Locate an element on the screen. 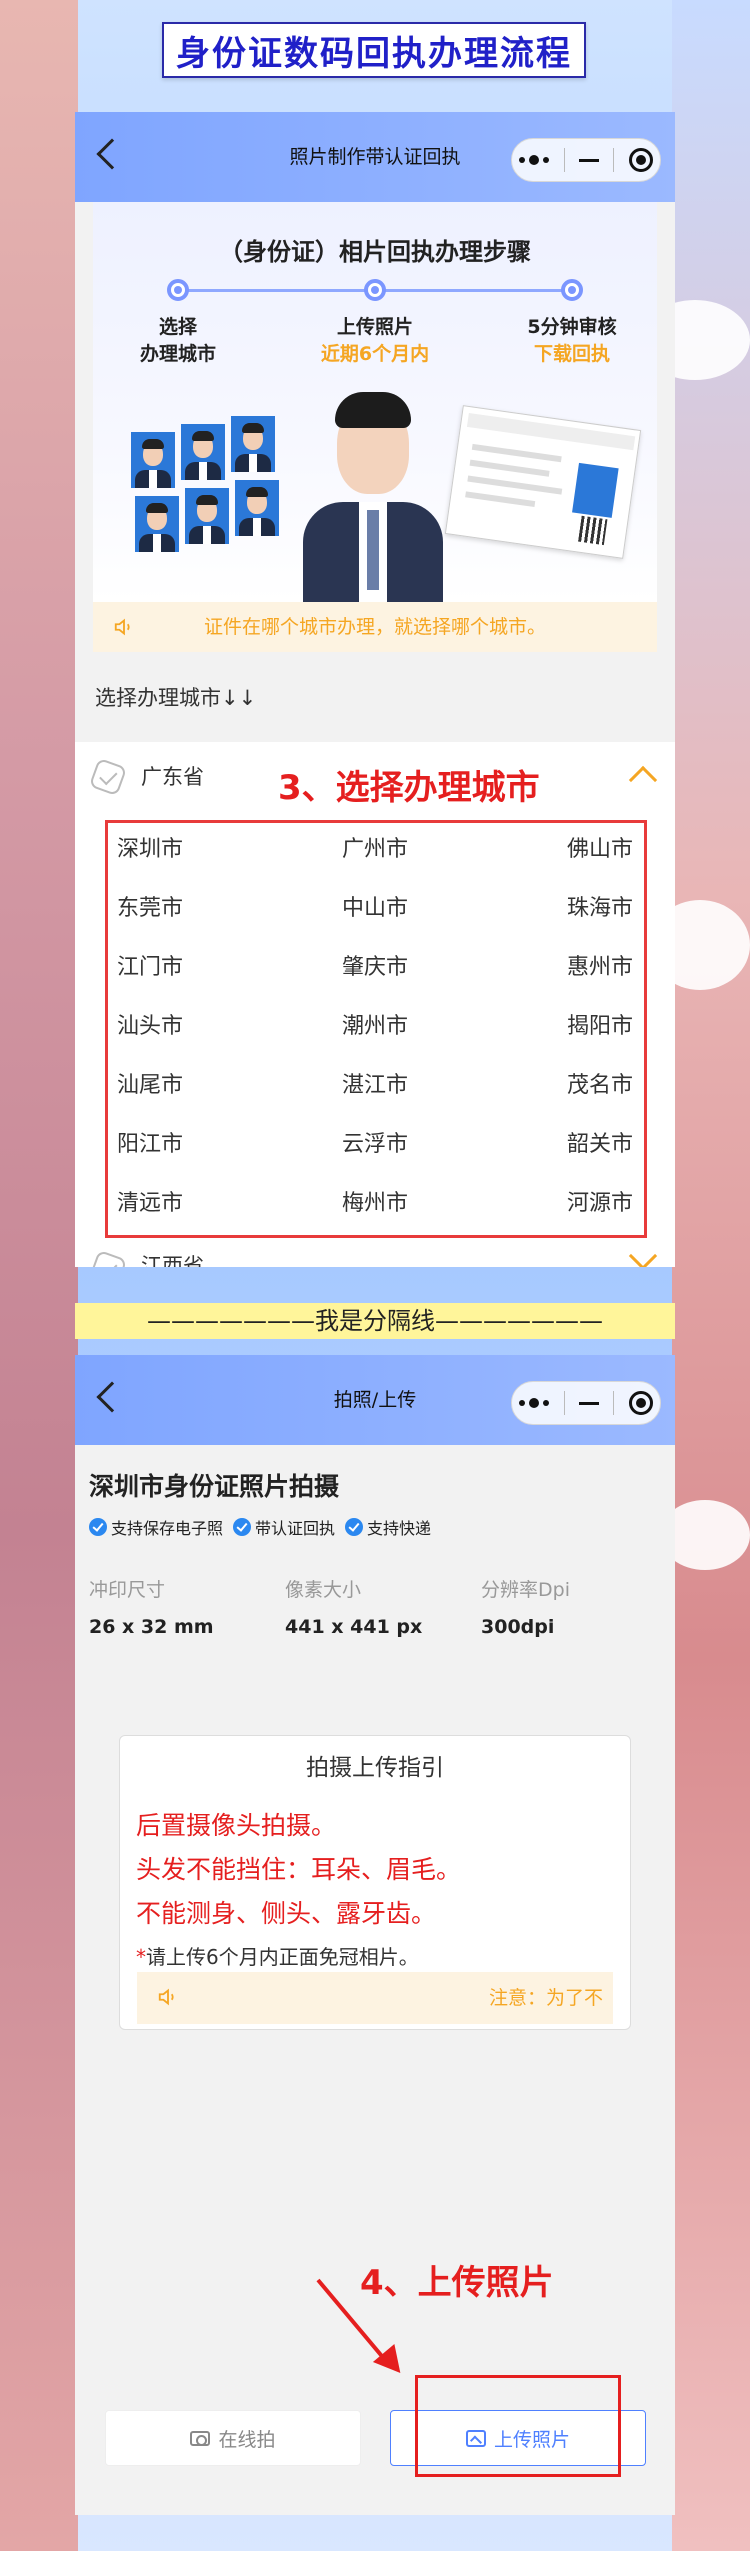 The width and height of the screenshot is (750, 2551). chevron-up-icon is located at coordinates (643, 780).